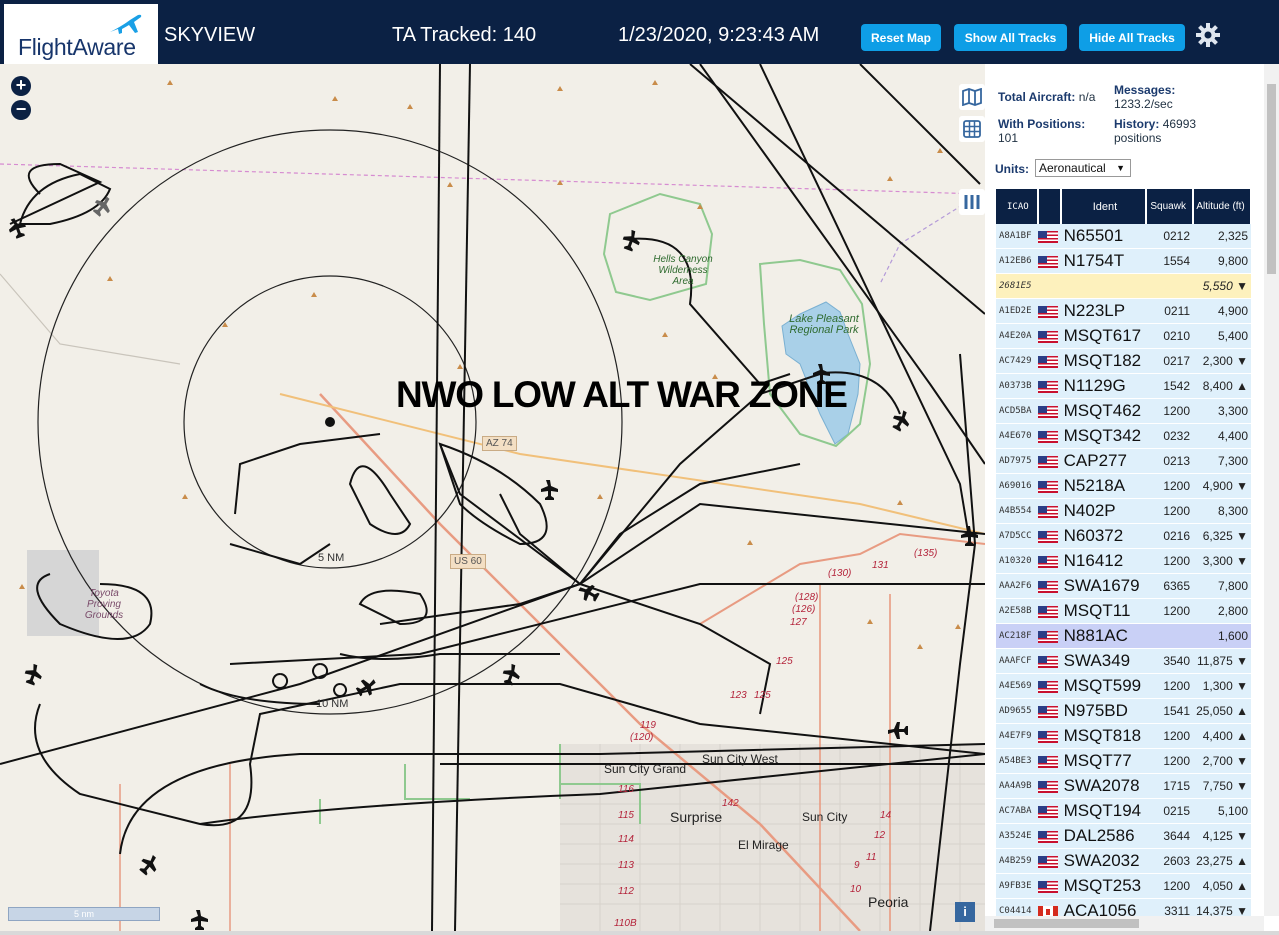  Describe the element at coordinates (1123, 836) in the screenshot. I see `table-row: A3524E DAL2586 3644 4,125 ▼` at that location.